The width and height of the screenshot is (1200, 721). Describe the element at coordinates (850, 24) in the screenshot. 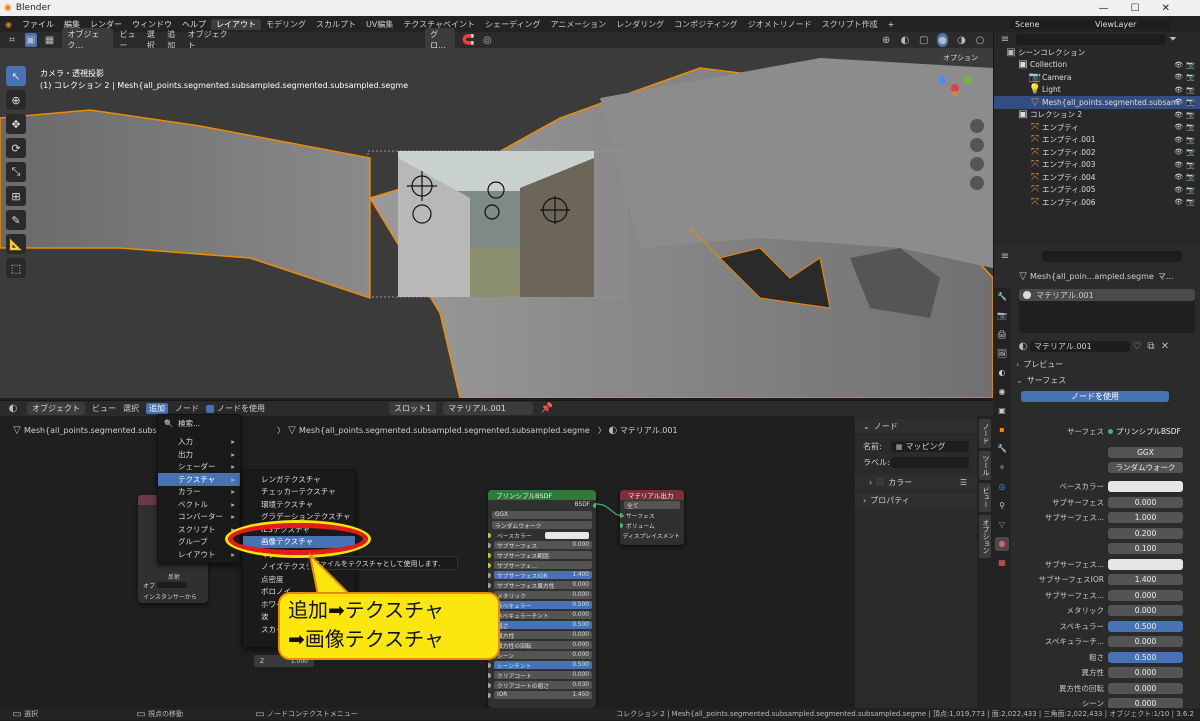

I see `workspace-tab-10: スクリプト作成` at that location.